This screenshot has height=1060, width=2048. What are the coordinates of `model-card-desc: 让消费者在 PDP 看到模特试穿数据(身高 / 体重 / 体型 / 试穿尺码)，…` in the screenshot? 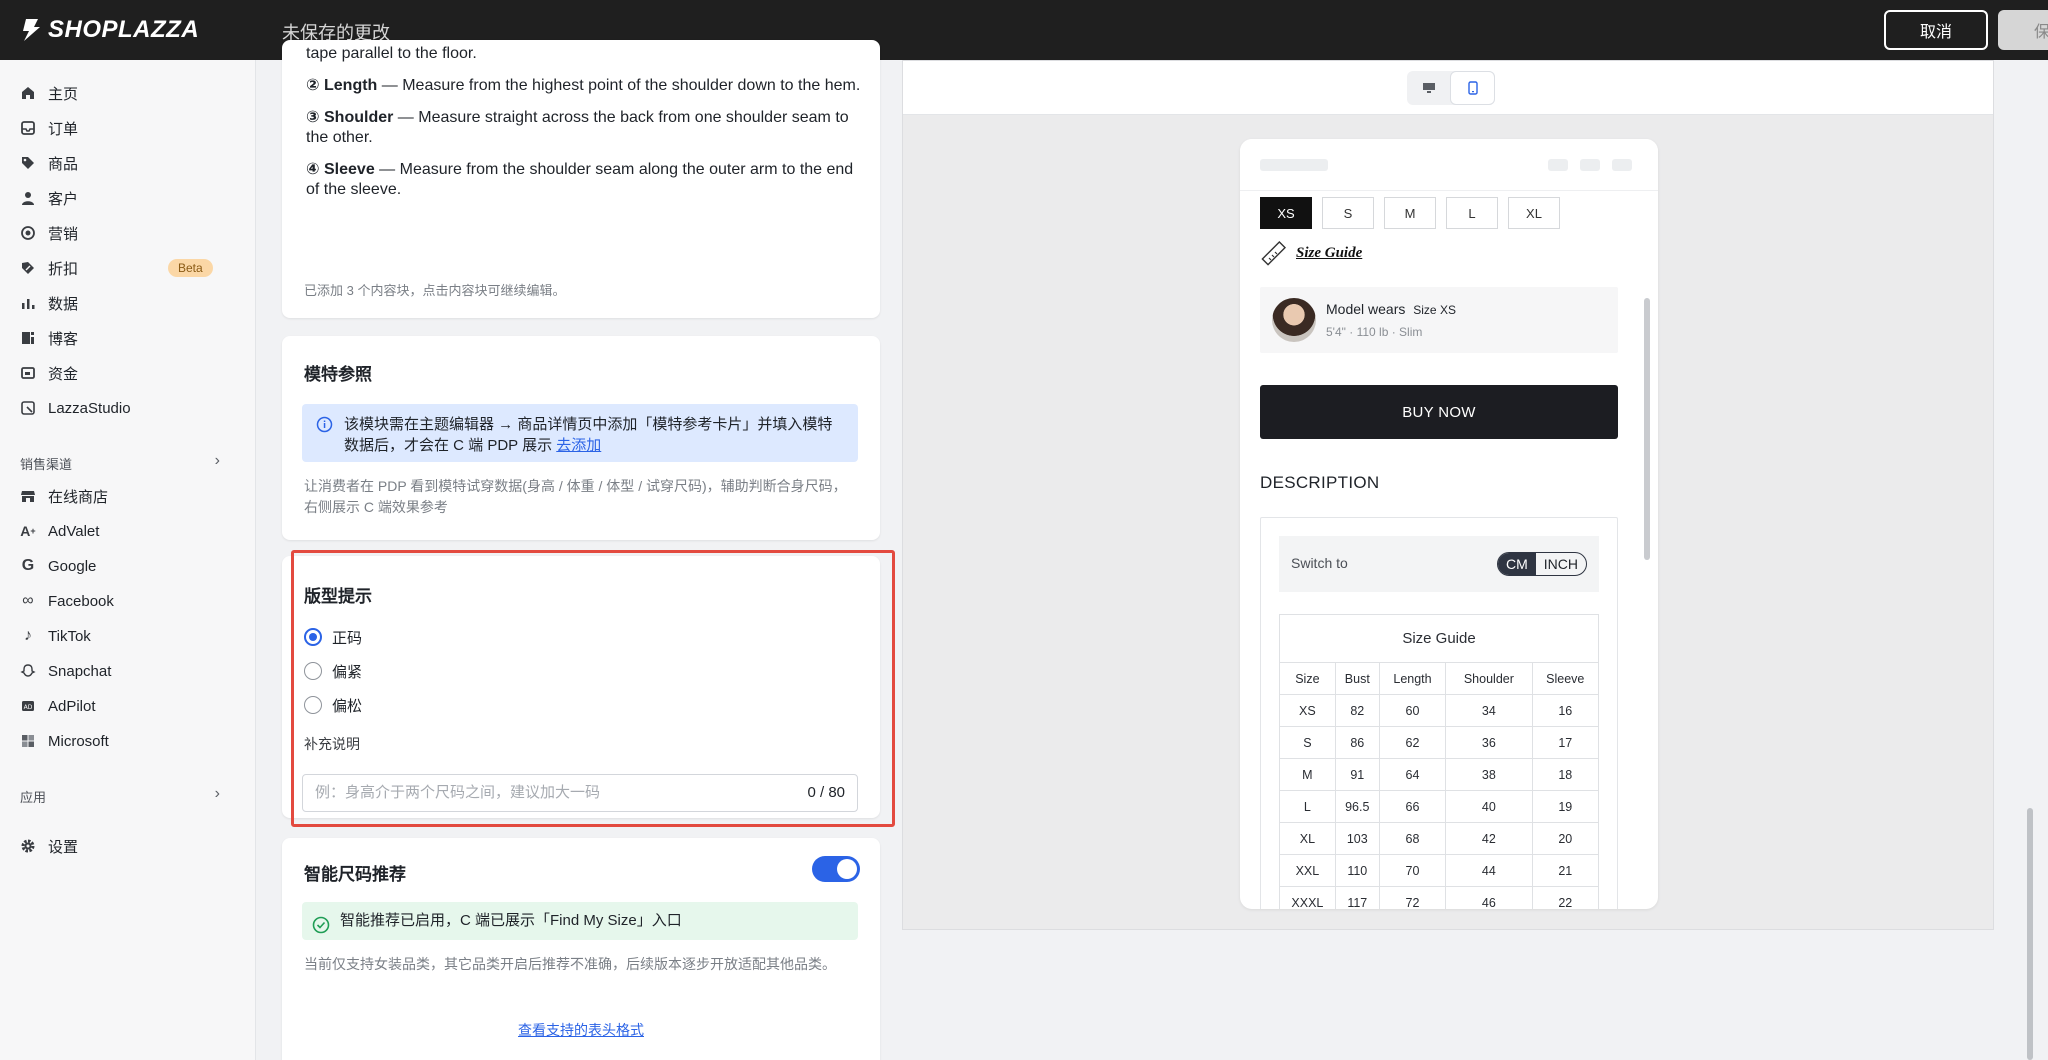 It's located at (575, 496).